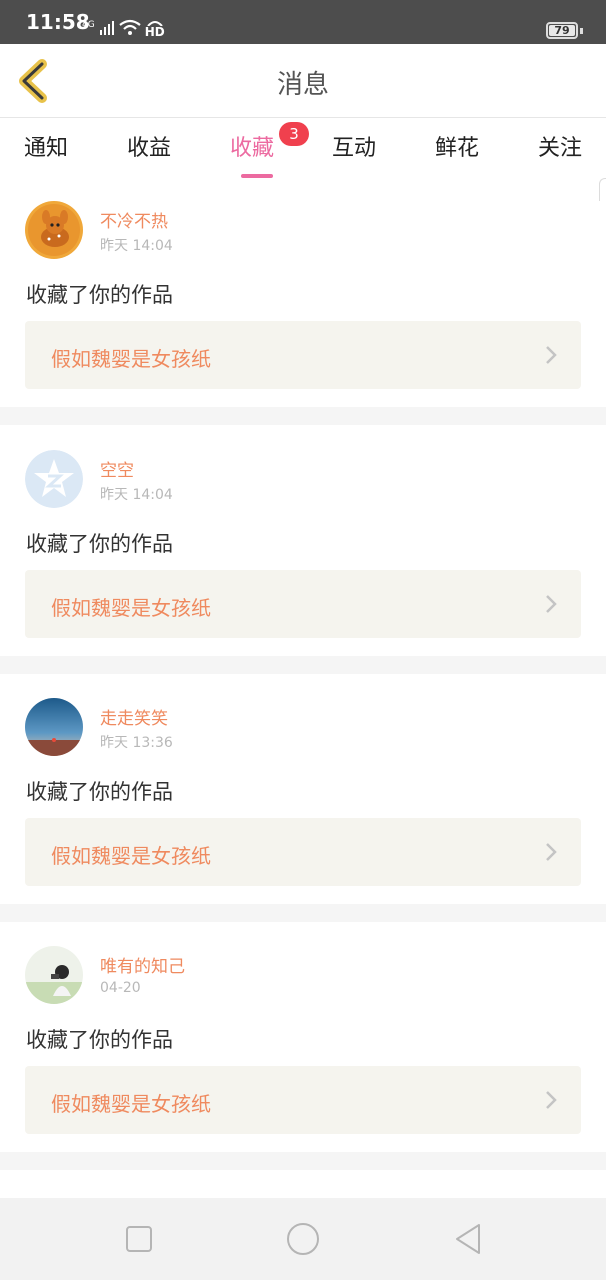  I want to click on header: 消息, so click(303, 81).